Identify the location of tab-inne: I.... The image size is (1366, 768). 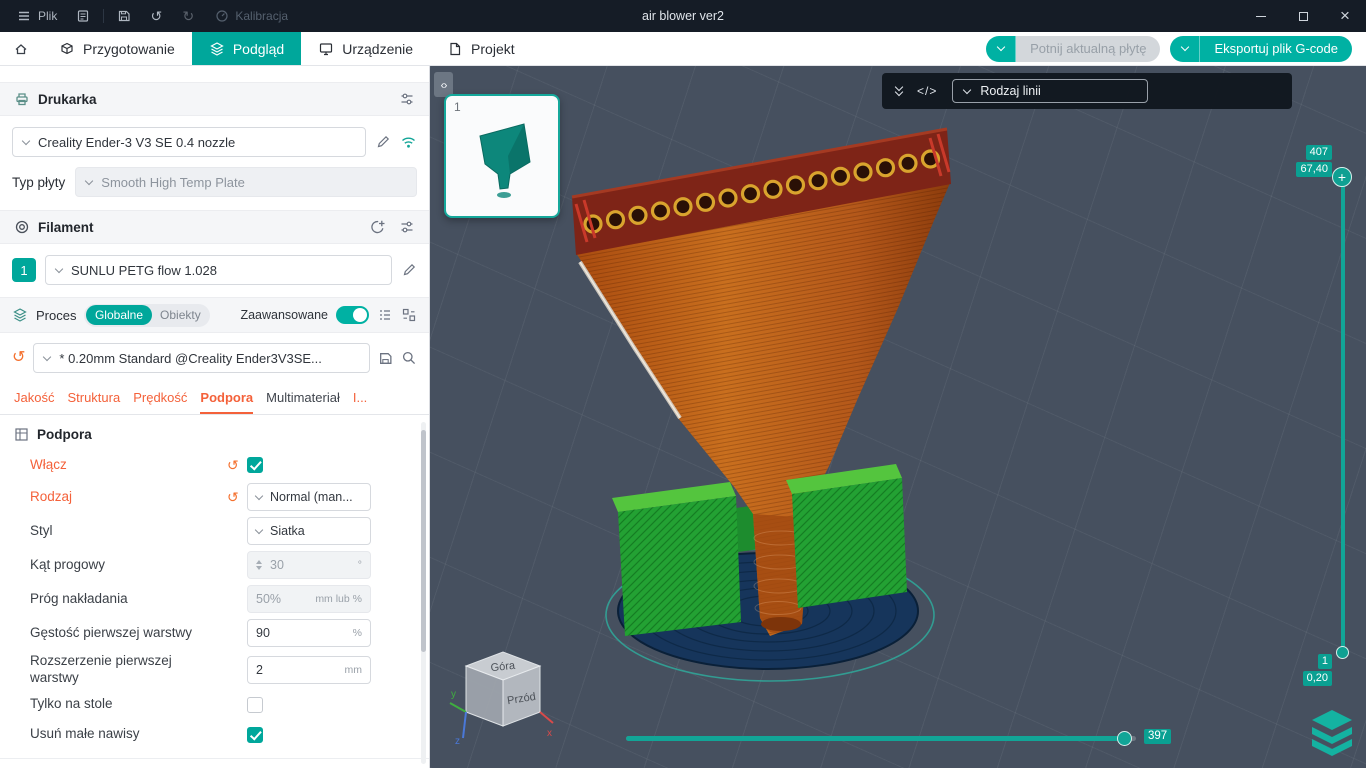
(360, 399).